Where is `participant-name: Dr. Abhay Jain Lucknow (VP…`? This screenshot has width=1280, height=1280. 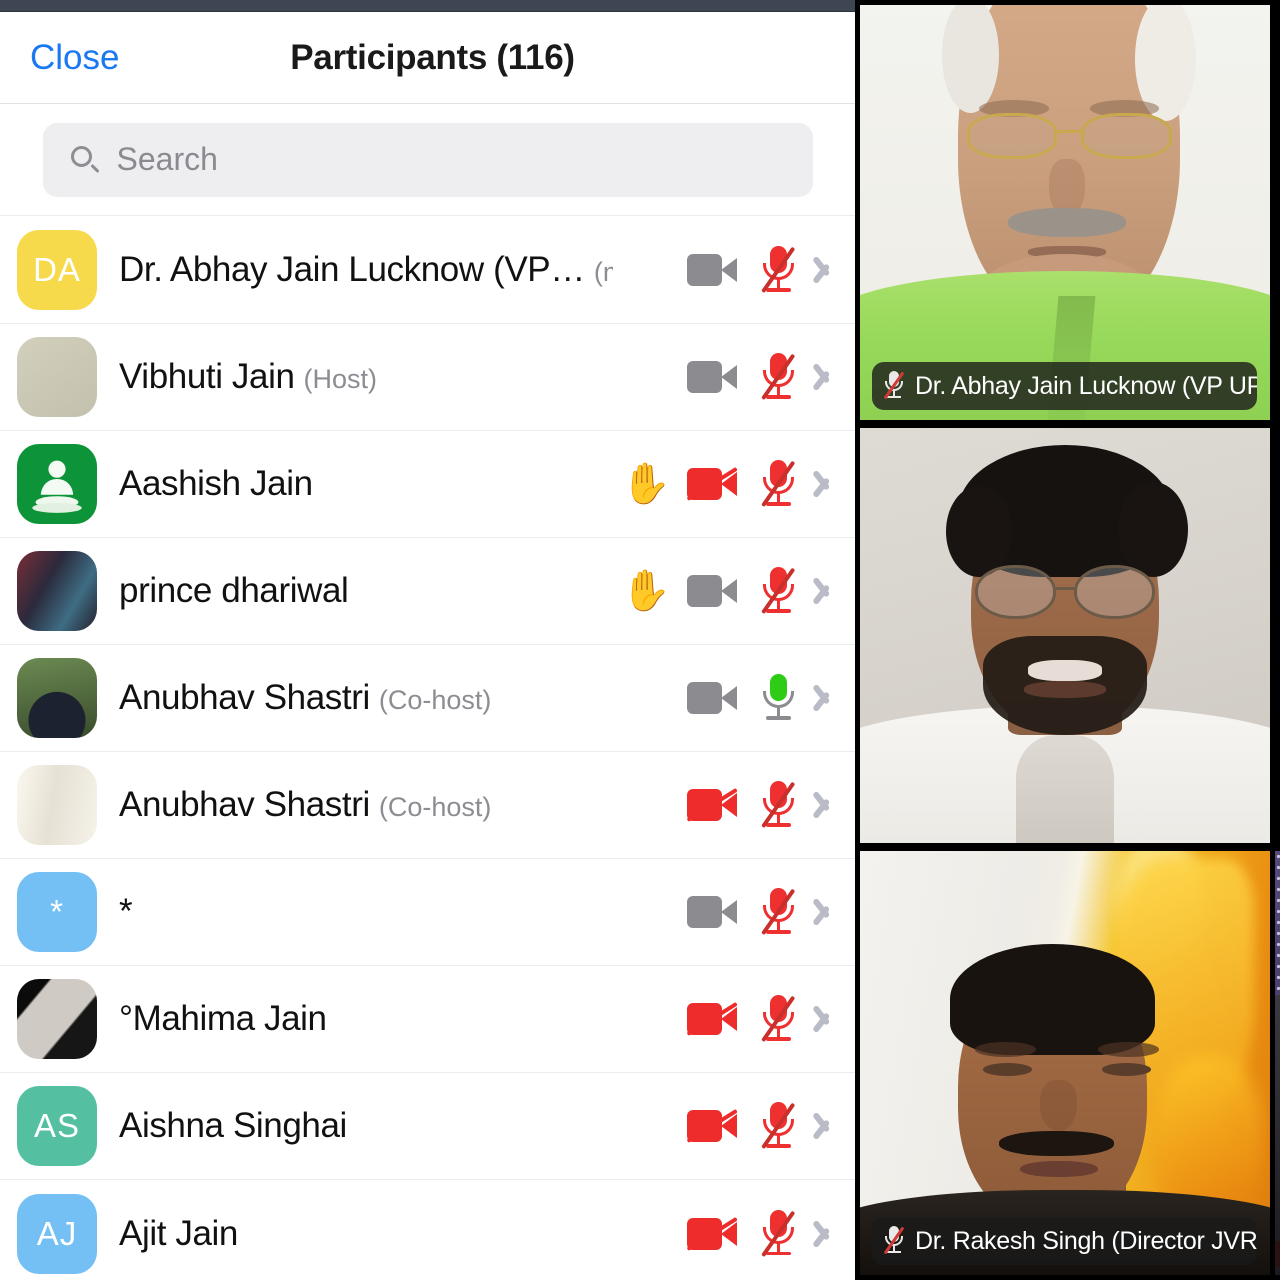 participant-name: Dr. Abhay Jain Lucknow (VP… is located at coordinates (352, 269).